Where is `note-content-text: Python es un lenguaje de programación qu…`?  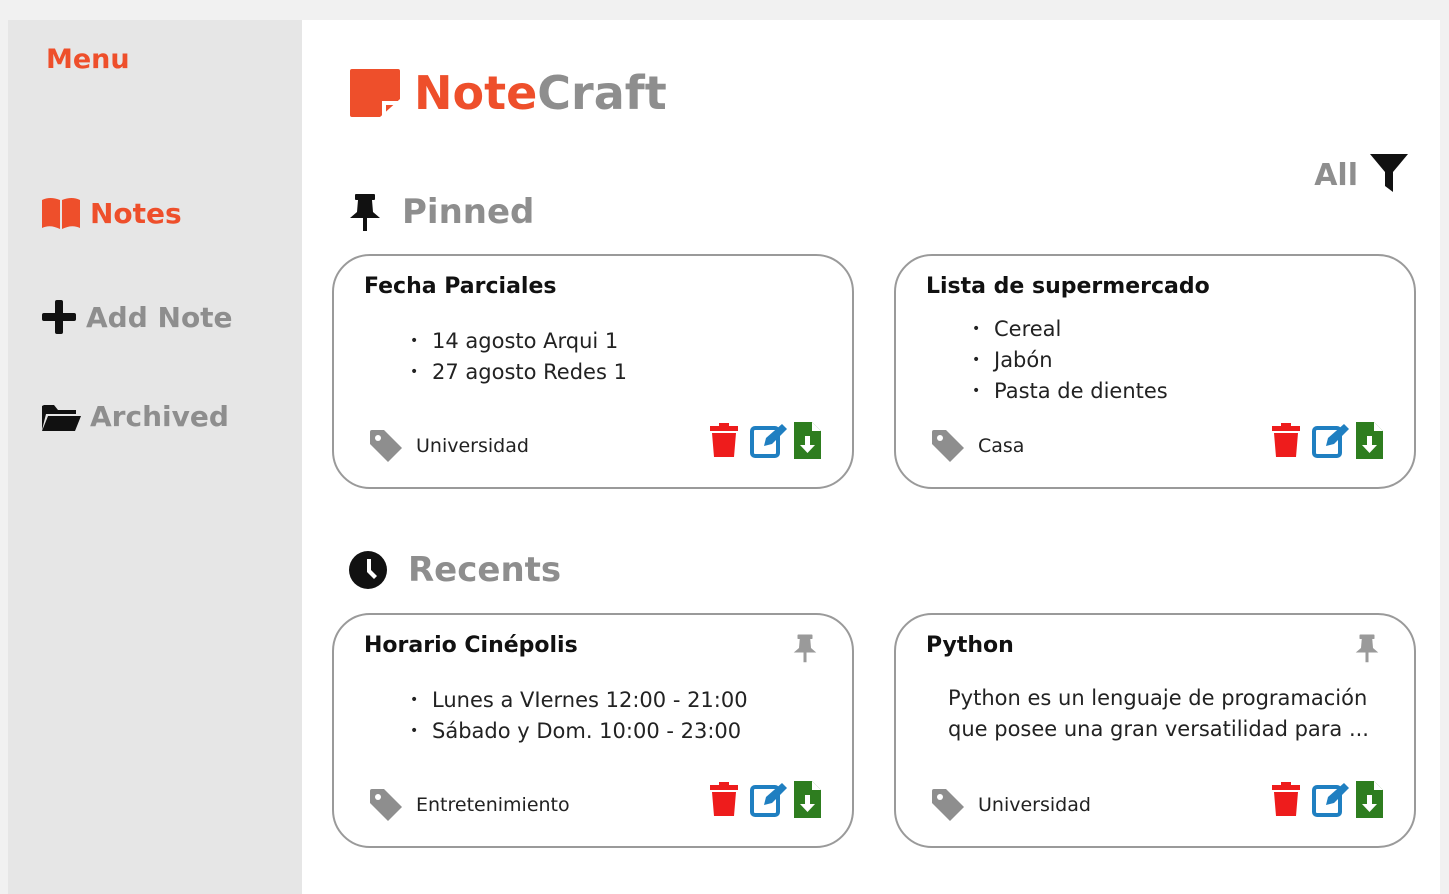
note-content-text: Python es un lenguaje de programación qu… is located at coordinates (1158, 713).